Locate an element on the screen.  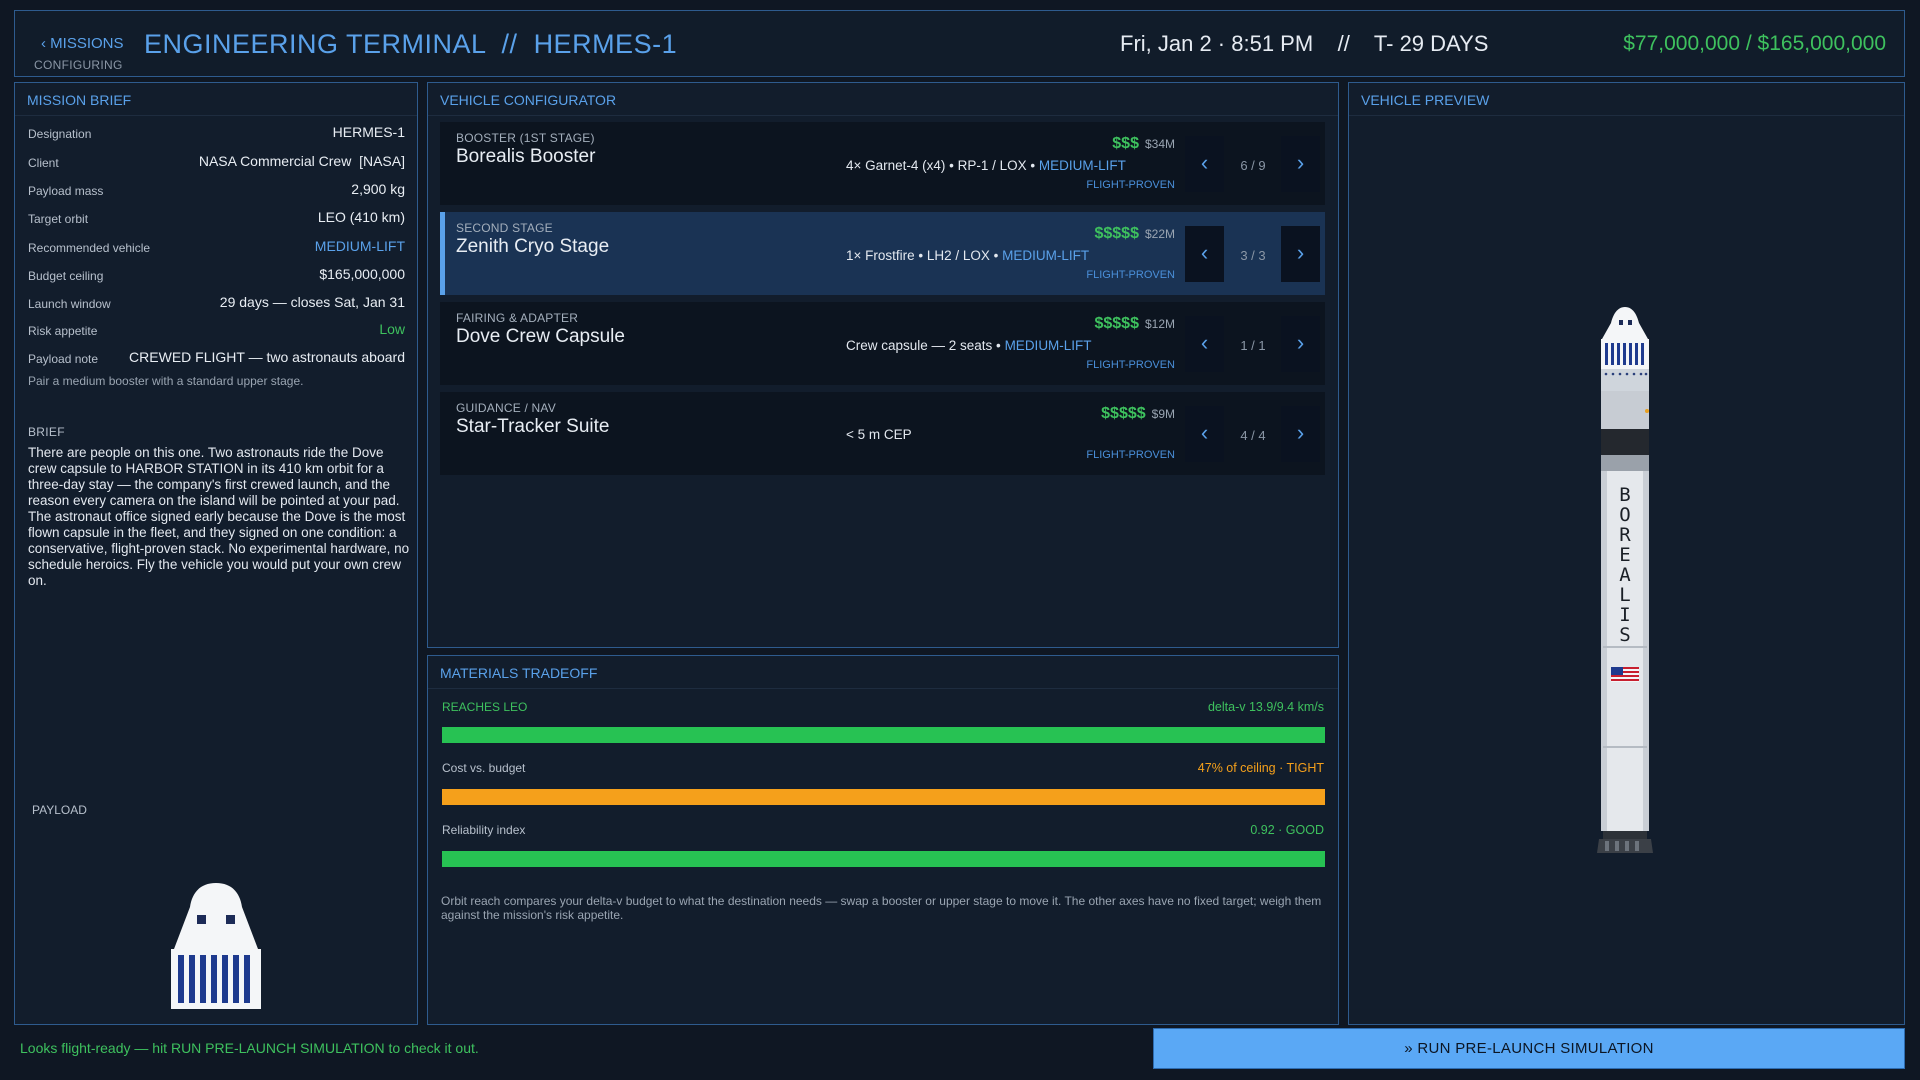
orbit-reach-bar is located at coordinates (883, 735).